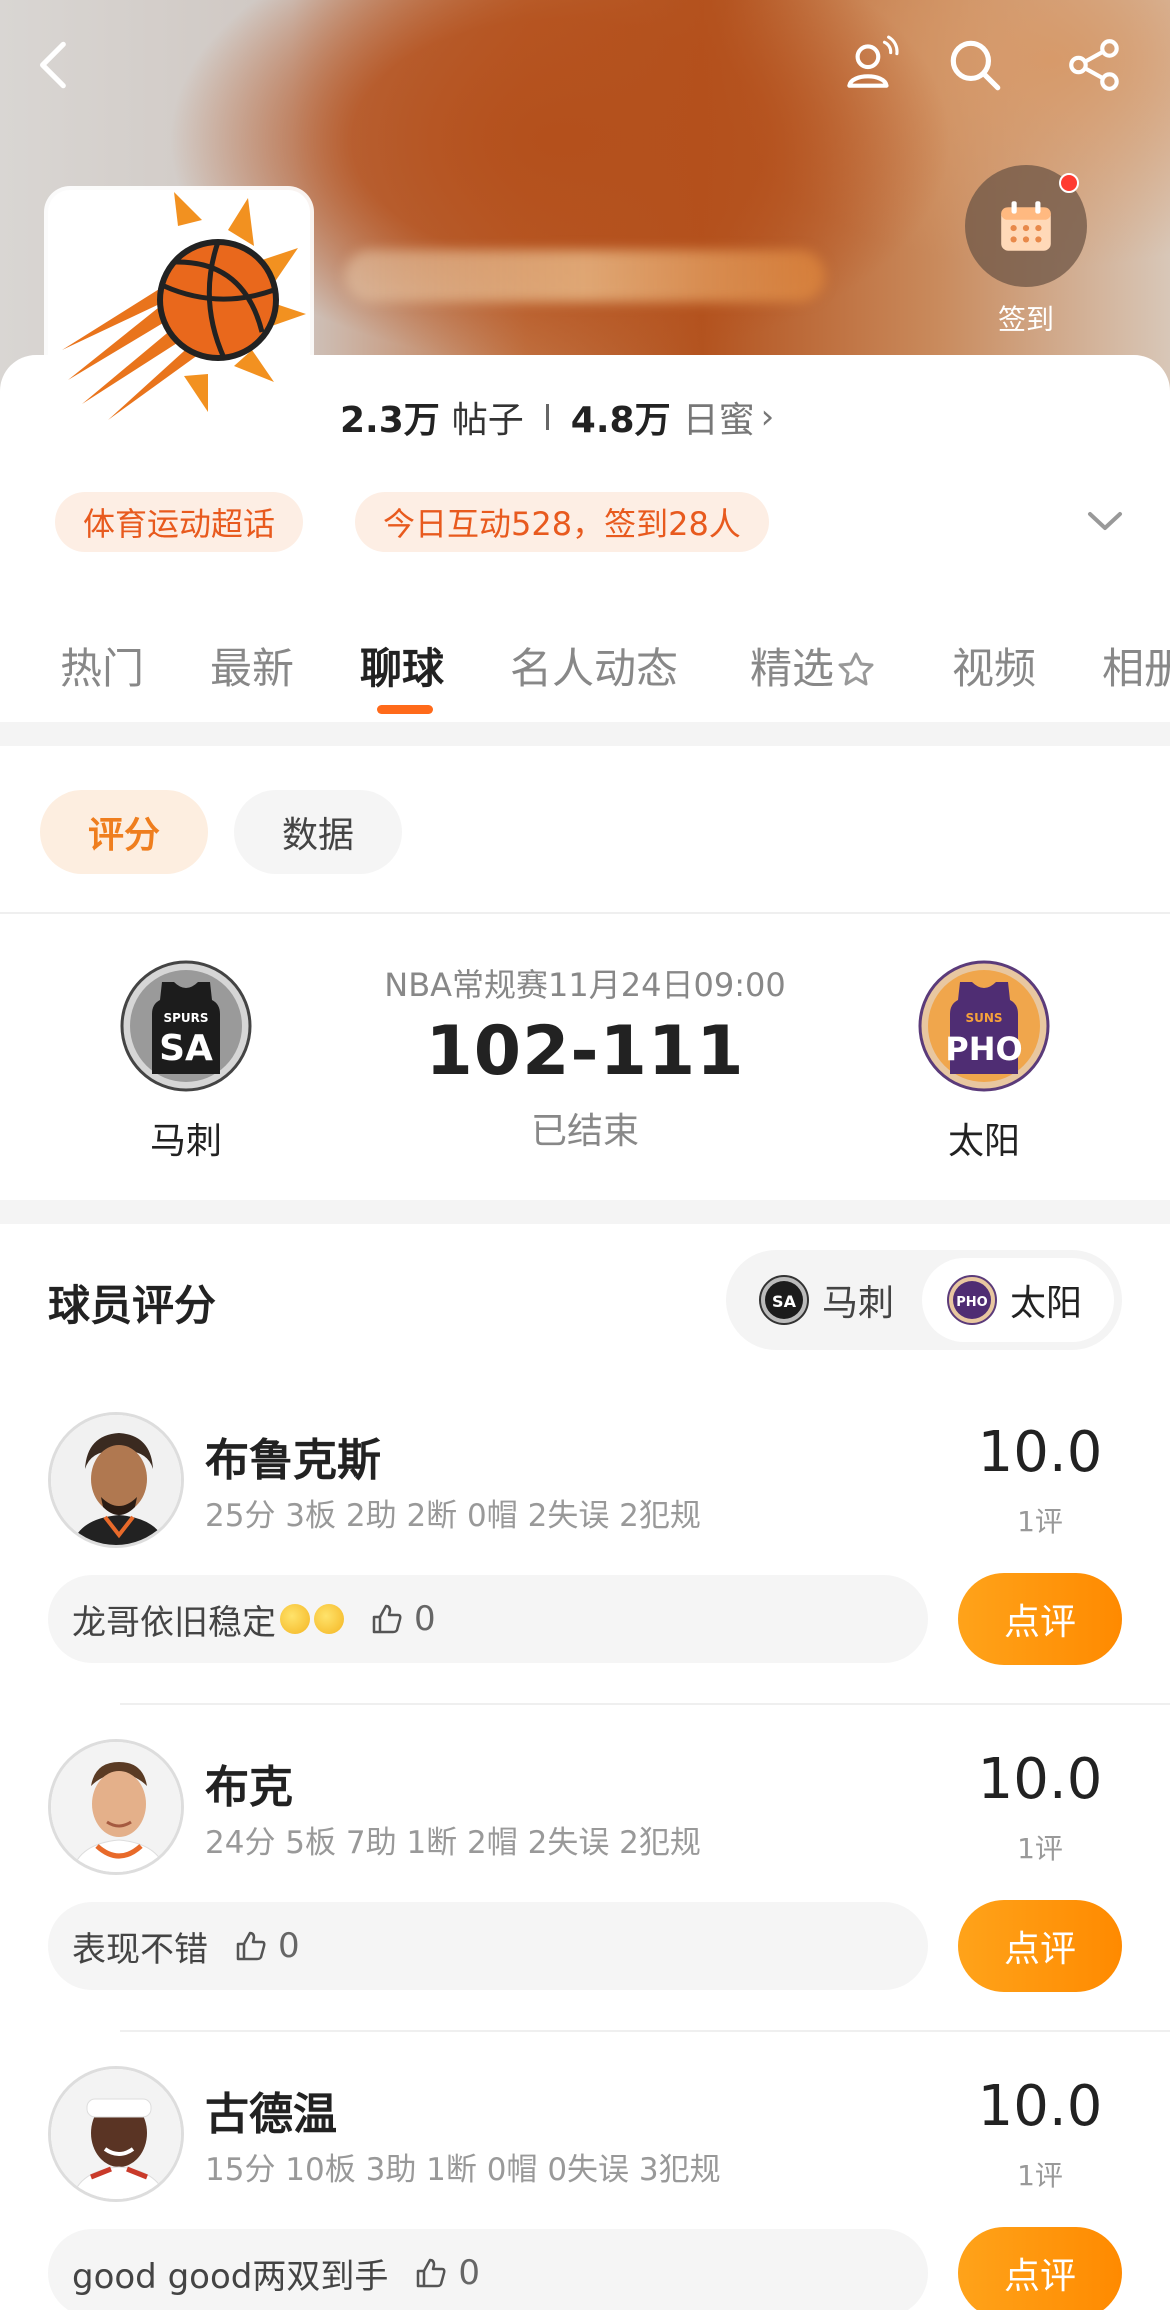  What do you see at coordinates (1069, 183) in the screenshot?
I see `notification-dot` at bounding box center [1069, 183].